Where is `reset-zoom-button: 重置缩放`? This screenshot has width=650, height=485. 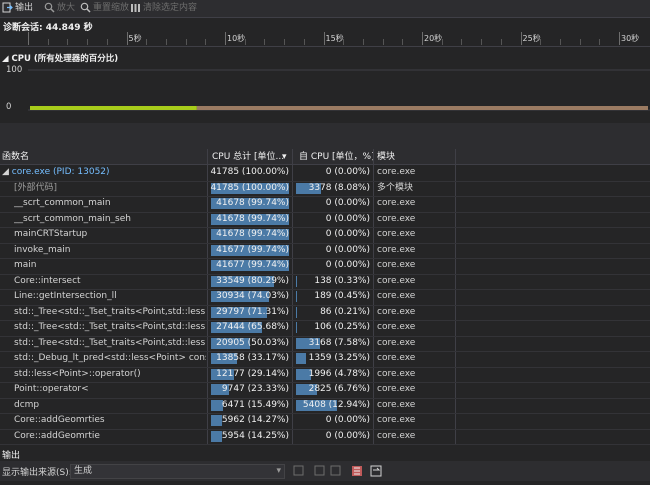 reset-zoom-button: 重置缩放 is located at coordinates (104, 8).